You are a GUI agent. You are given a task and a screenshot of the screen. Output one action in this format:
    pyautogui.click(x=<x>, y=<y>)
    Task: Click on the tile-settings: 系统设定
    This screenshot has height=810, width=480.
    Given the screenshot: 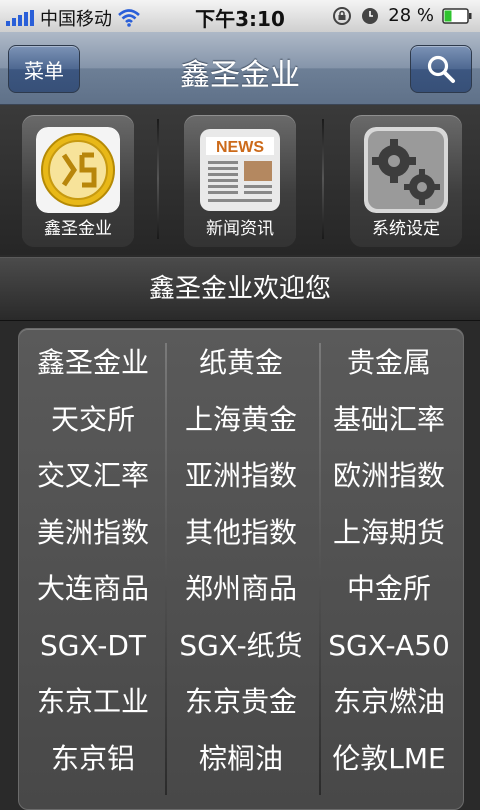 What is the action you would take?
    pyautogui.click(x=406, y=181)
    